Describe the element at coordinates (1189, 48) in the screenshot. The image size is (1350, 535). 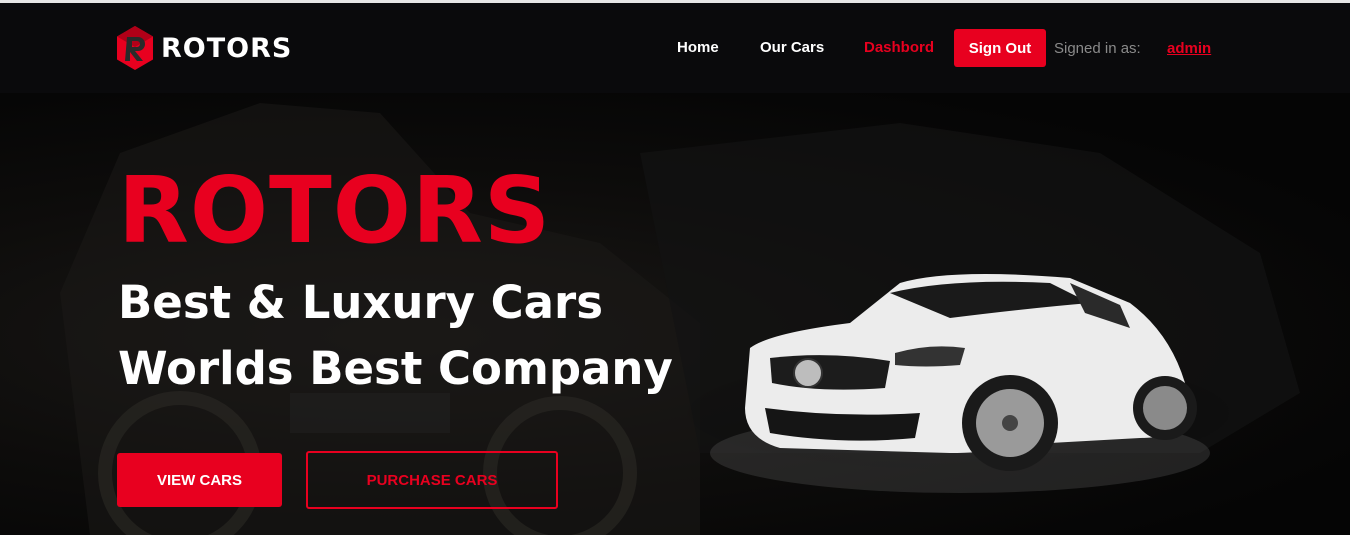
I see `username-link: admin` at that location.